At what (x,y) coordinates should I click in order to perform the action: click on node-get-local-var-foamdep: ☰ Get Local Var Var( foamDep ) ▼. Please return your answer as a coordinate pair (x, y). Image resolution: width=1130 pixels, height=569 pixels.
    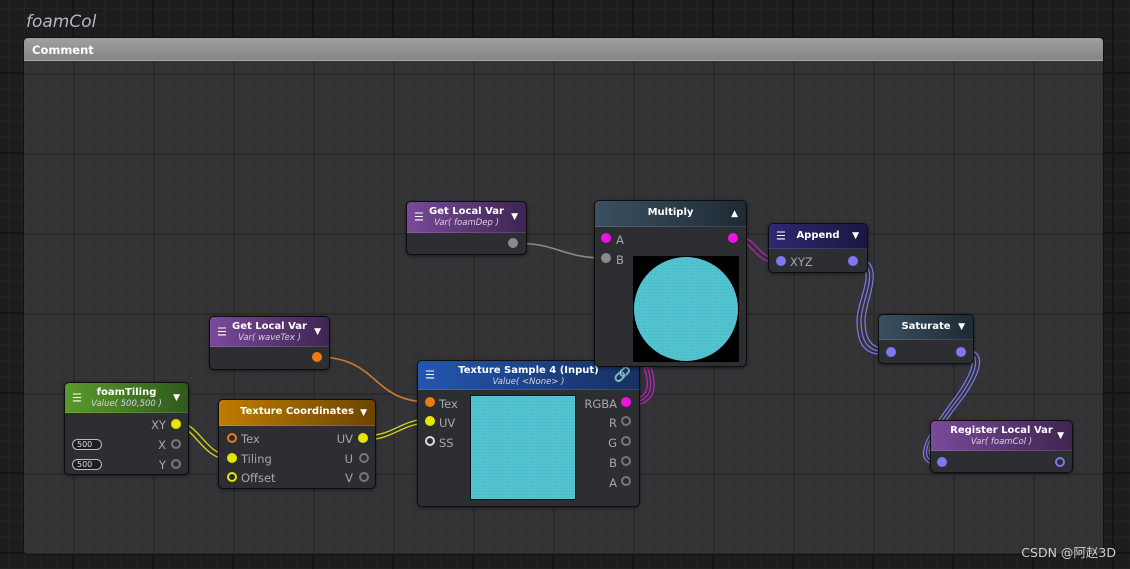
    Looking at the image, I should click on (466, 228).